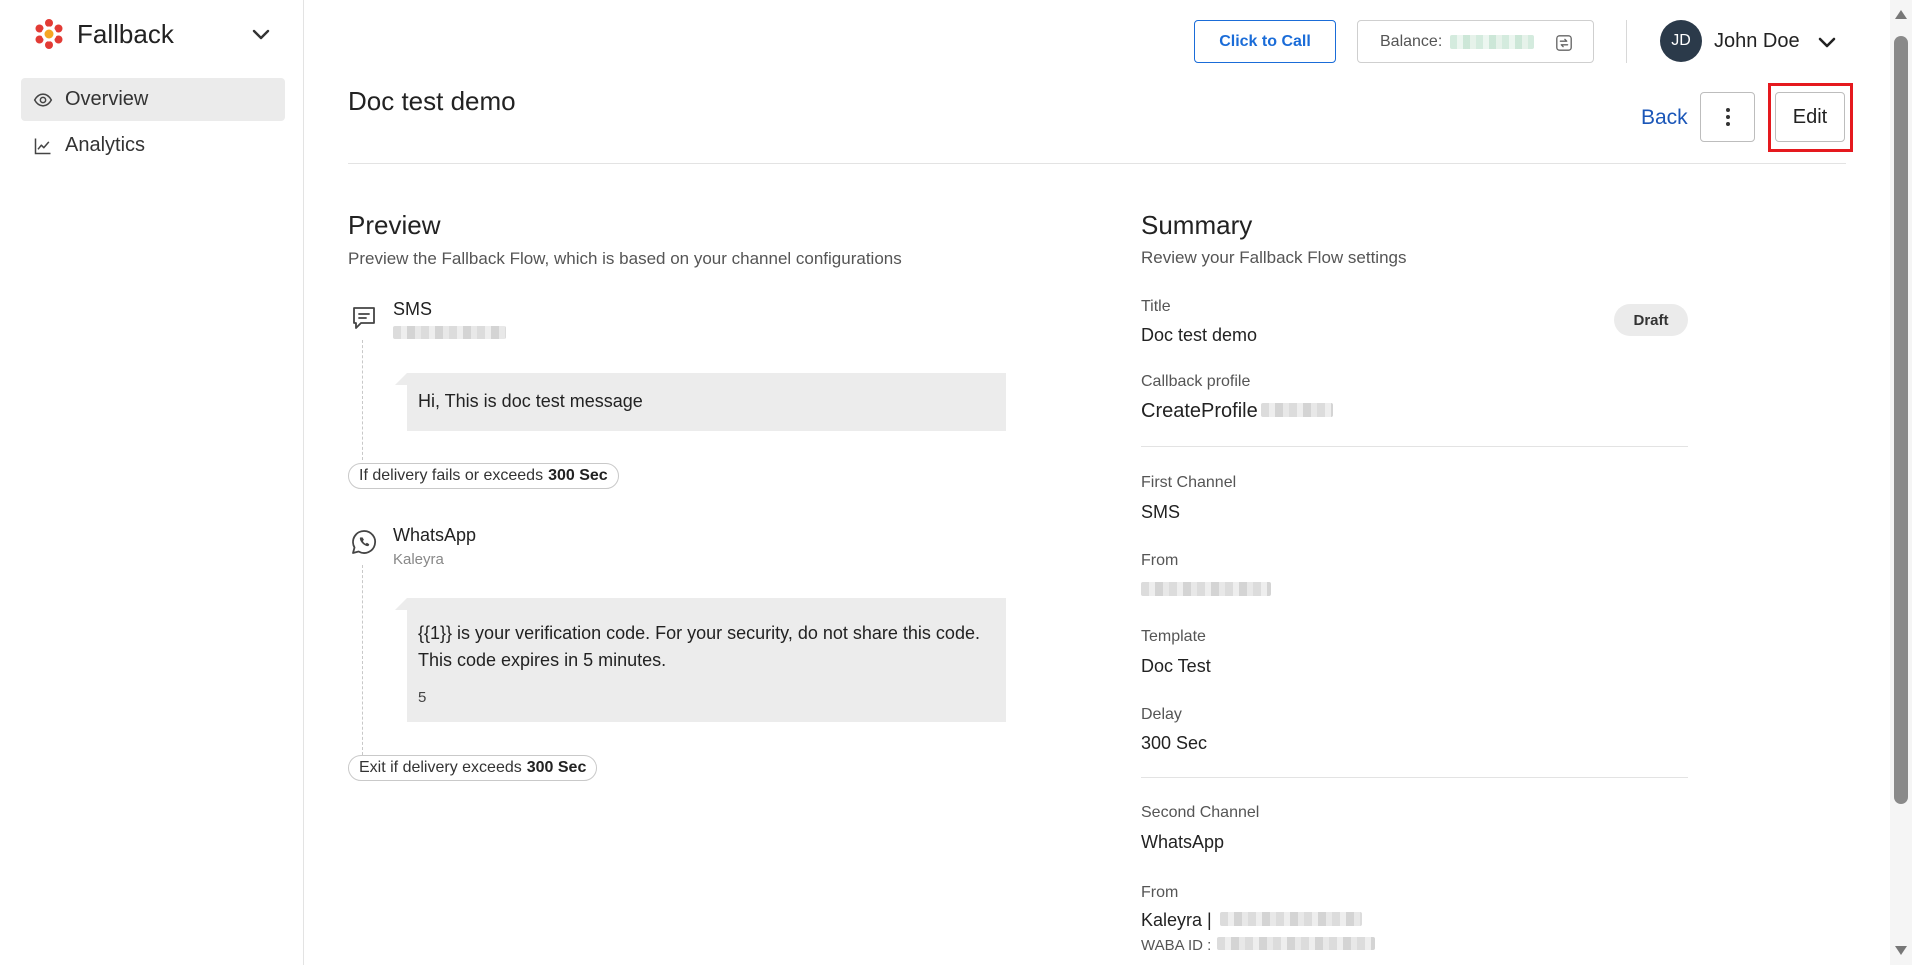  I want to click on balance-display: Balance:, so click(1475, 41).